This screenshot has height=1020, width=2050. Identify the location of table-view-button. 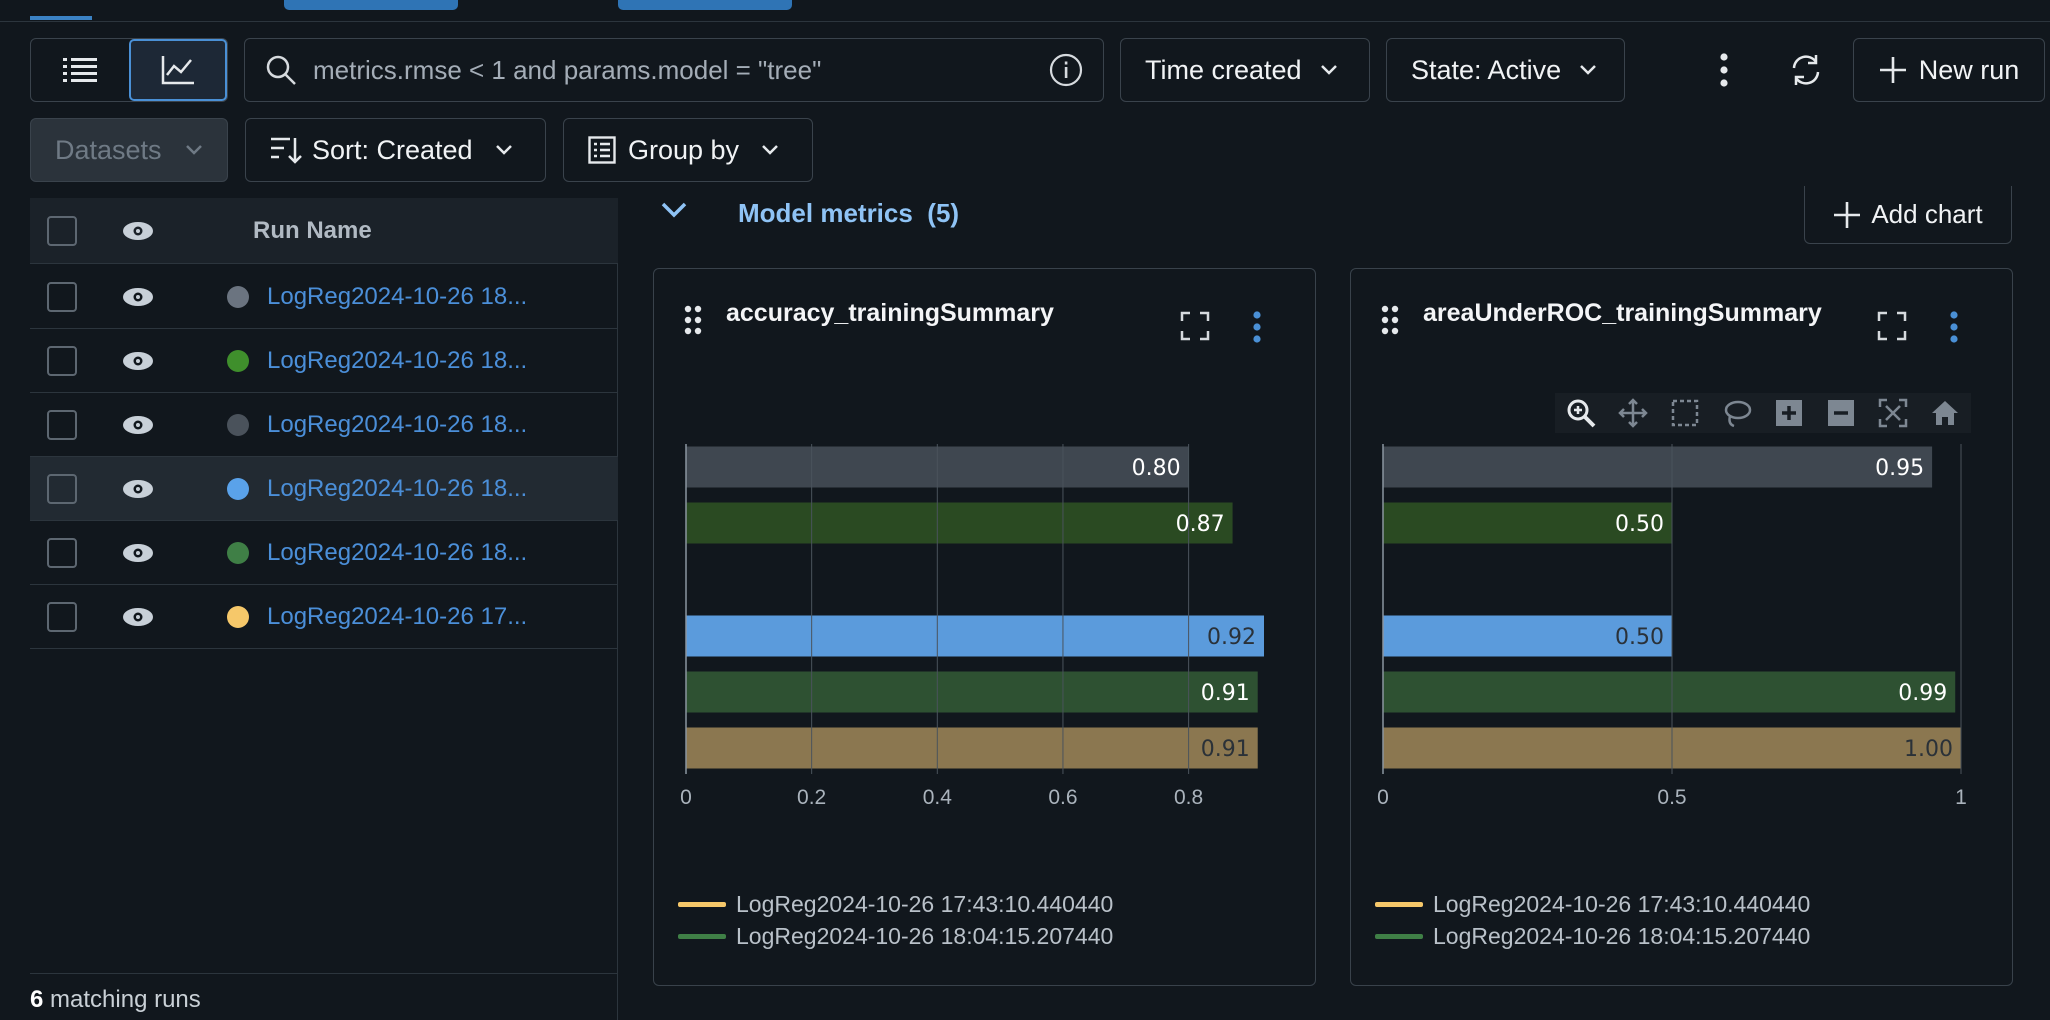
(80, 70).